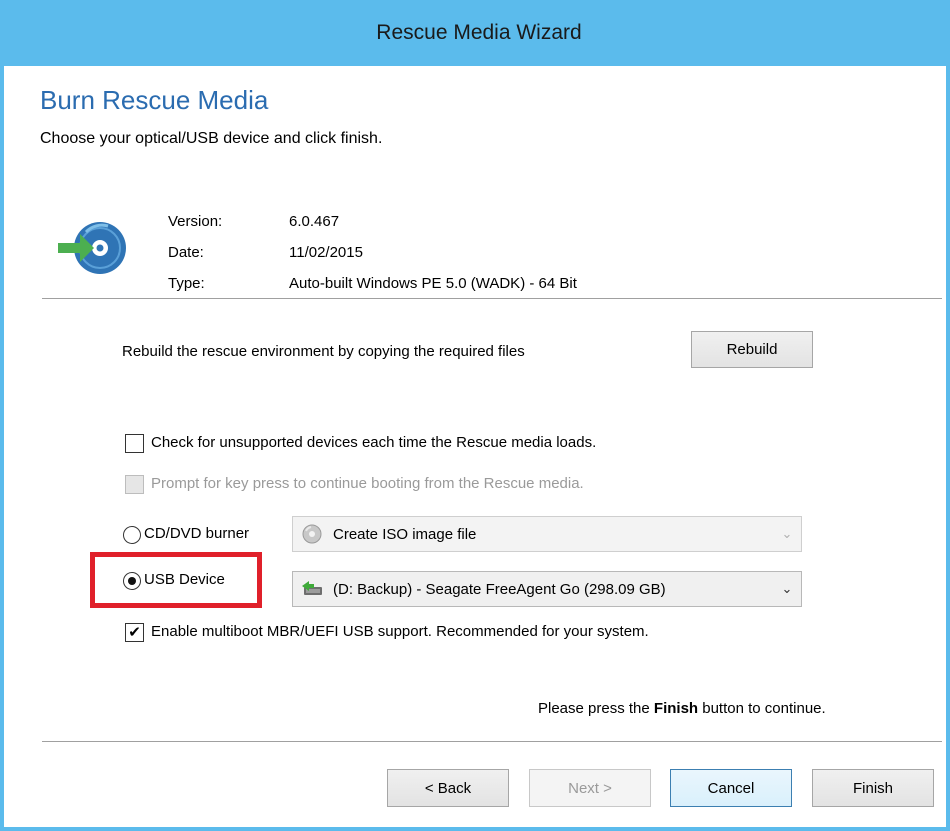 This screenshot has width=950, height=831. Describe the element at coordinates (312, 534) in the screenshot. I see `cd-icon` at that location.